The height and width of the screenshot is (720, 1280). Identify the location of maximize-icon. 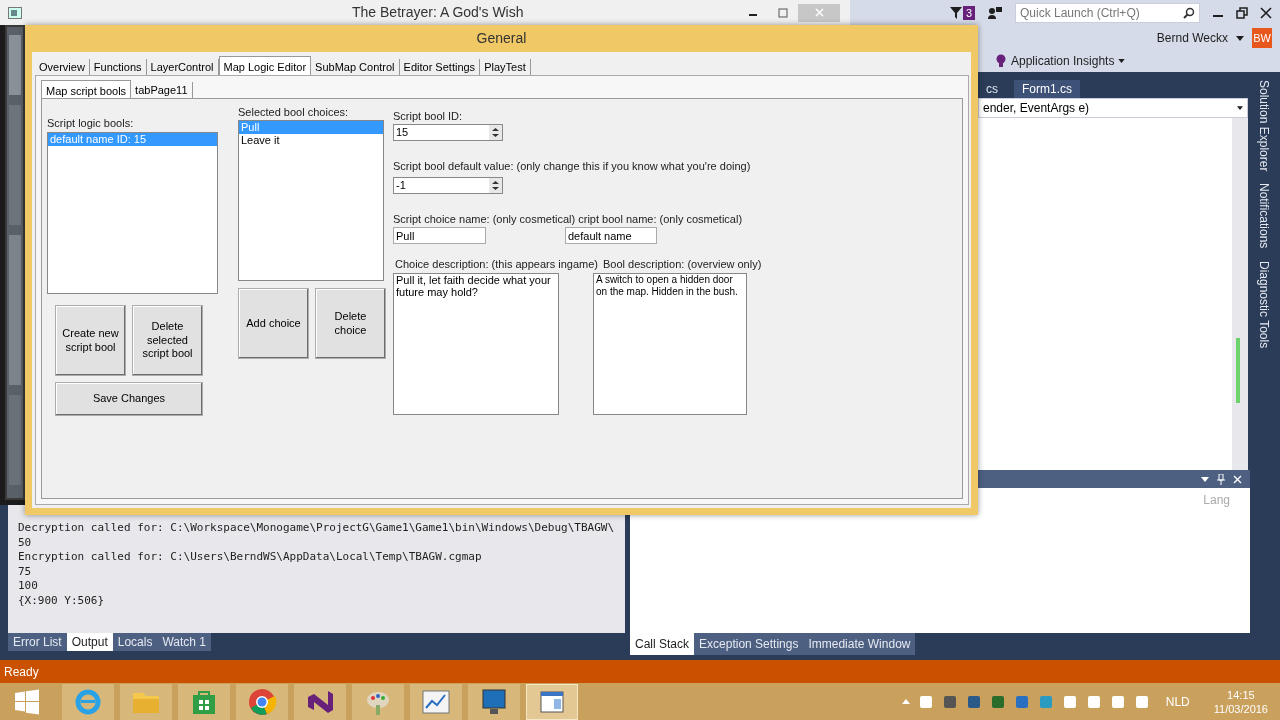
(783, 12).